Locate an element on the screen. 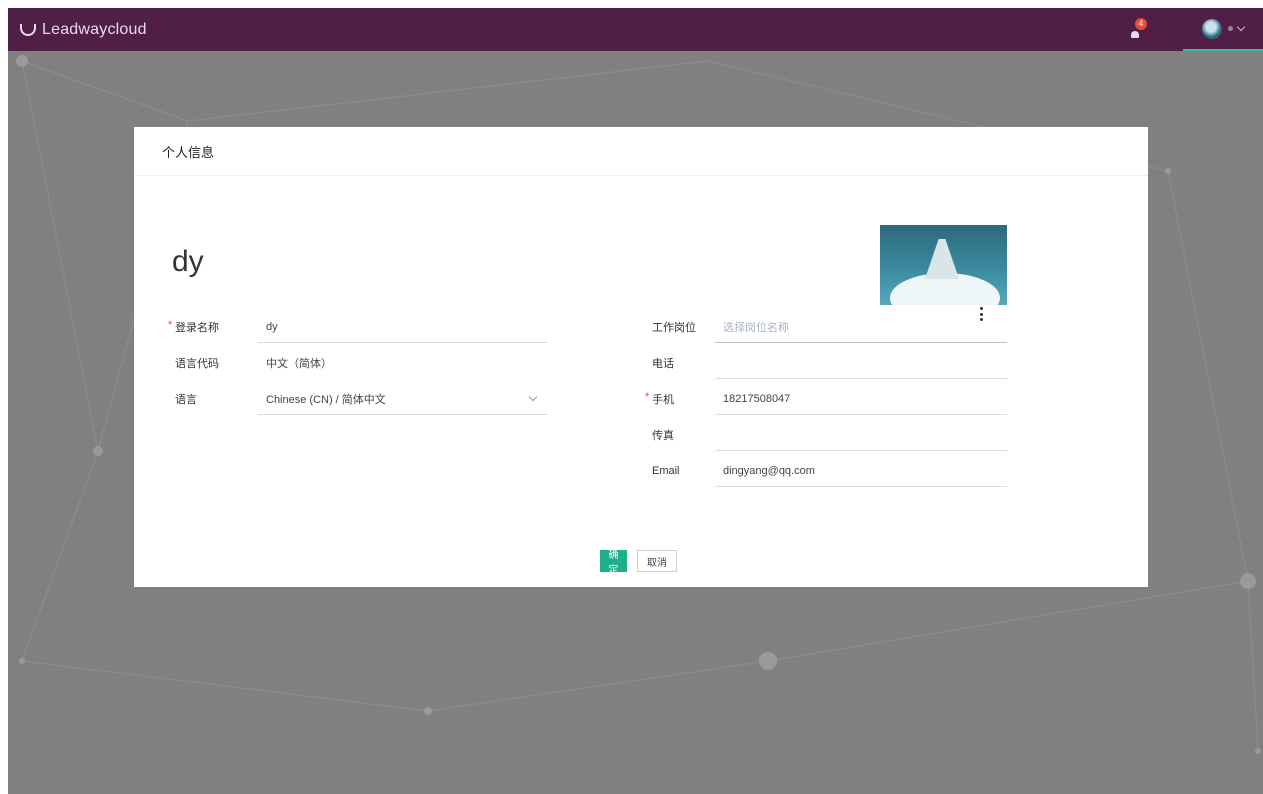  mobile-row: 手机 18217508047 is located at coordinates (833, 399).